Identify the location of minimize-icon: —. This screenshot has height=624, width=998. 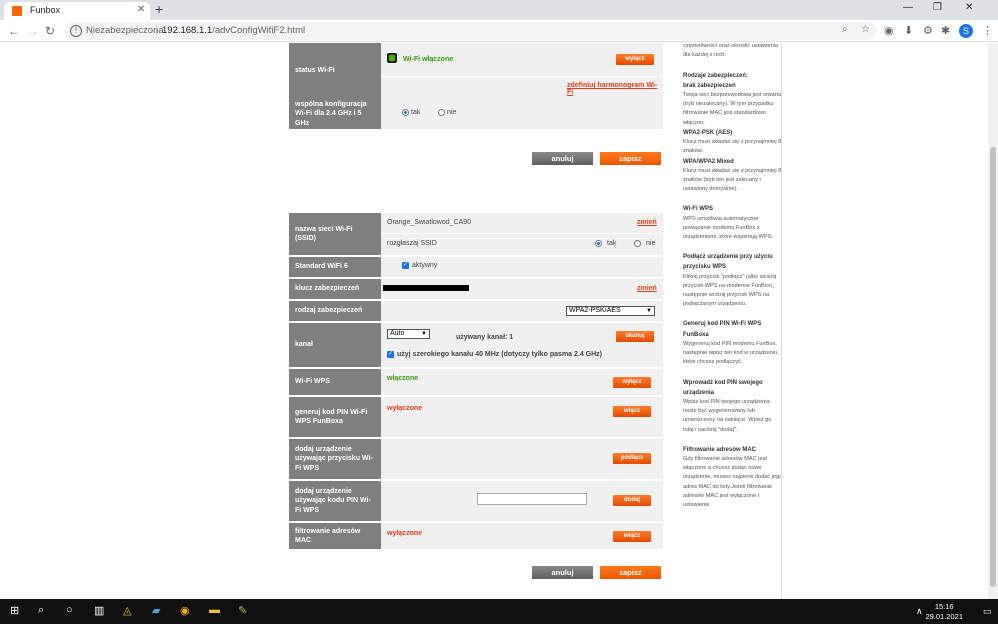
(908, 7).